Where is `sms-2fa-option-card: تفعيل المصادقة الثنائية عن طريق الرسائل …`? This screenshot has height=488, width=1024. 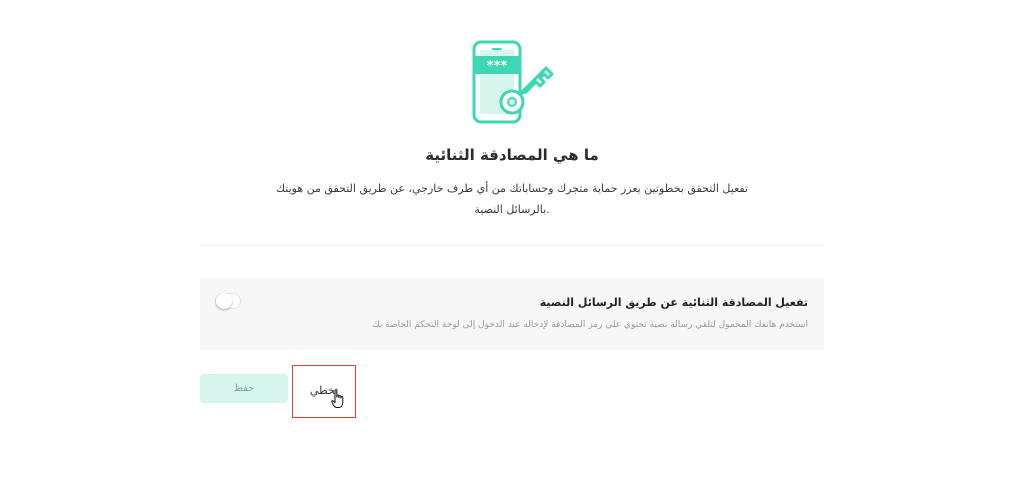
sms-2fa-option-card: تفعيل المصادقة الثنائية عن طريق الرسائل … is located at coordinates (512, 314).